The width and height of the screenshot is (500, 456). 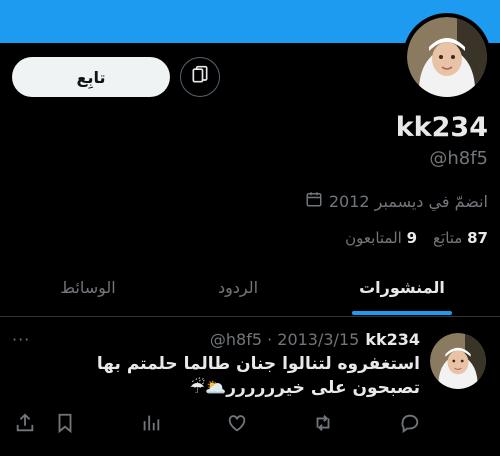 What do you see at coordinates (250, 424) in the screenshot?
I see `tweet-actions` at bounding box center [250, 424].